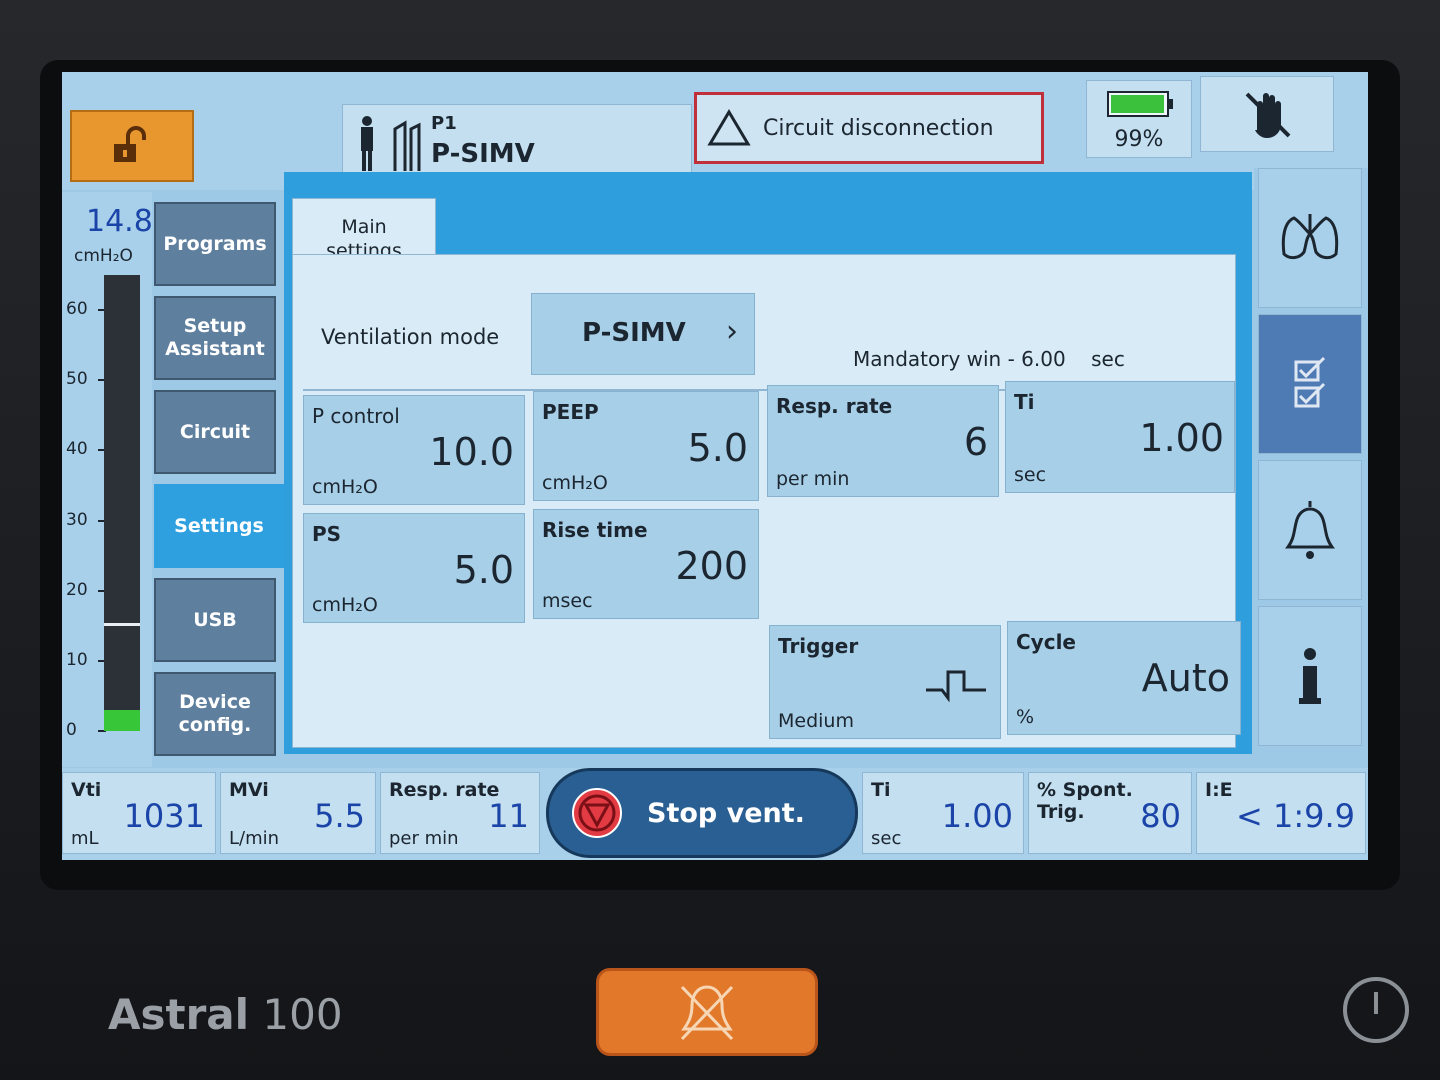 Image resolution: width=1440 pixels, height=1080 pixels. What do you see at coordinates (1024, 402) in the screenshot?
I see `ti-title: Ti` at bounding box center [1024, 402].